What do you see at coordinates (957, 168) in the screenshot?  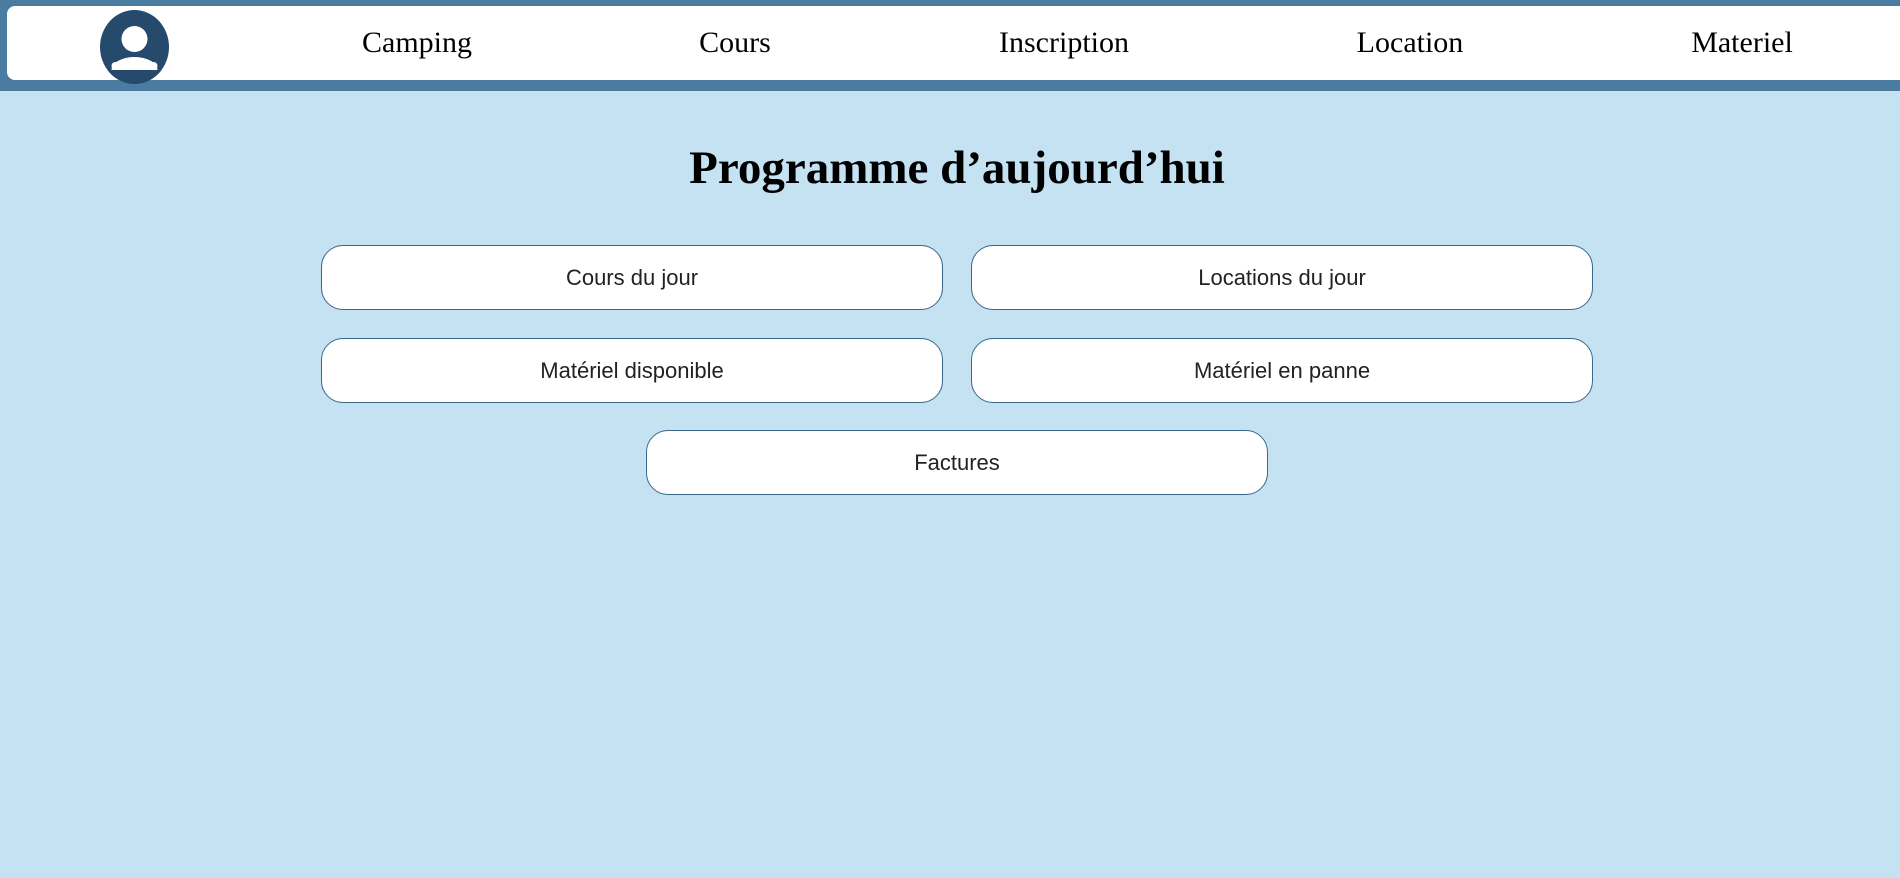 I see `page-title: Programme d’aujourd’hui` at bounding box center [957, 168].